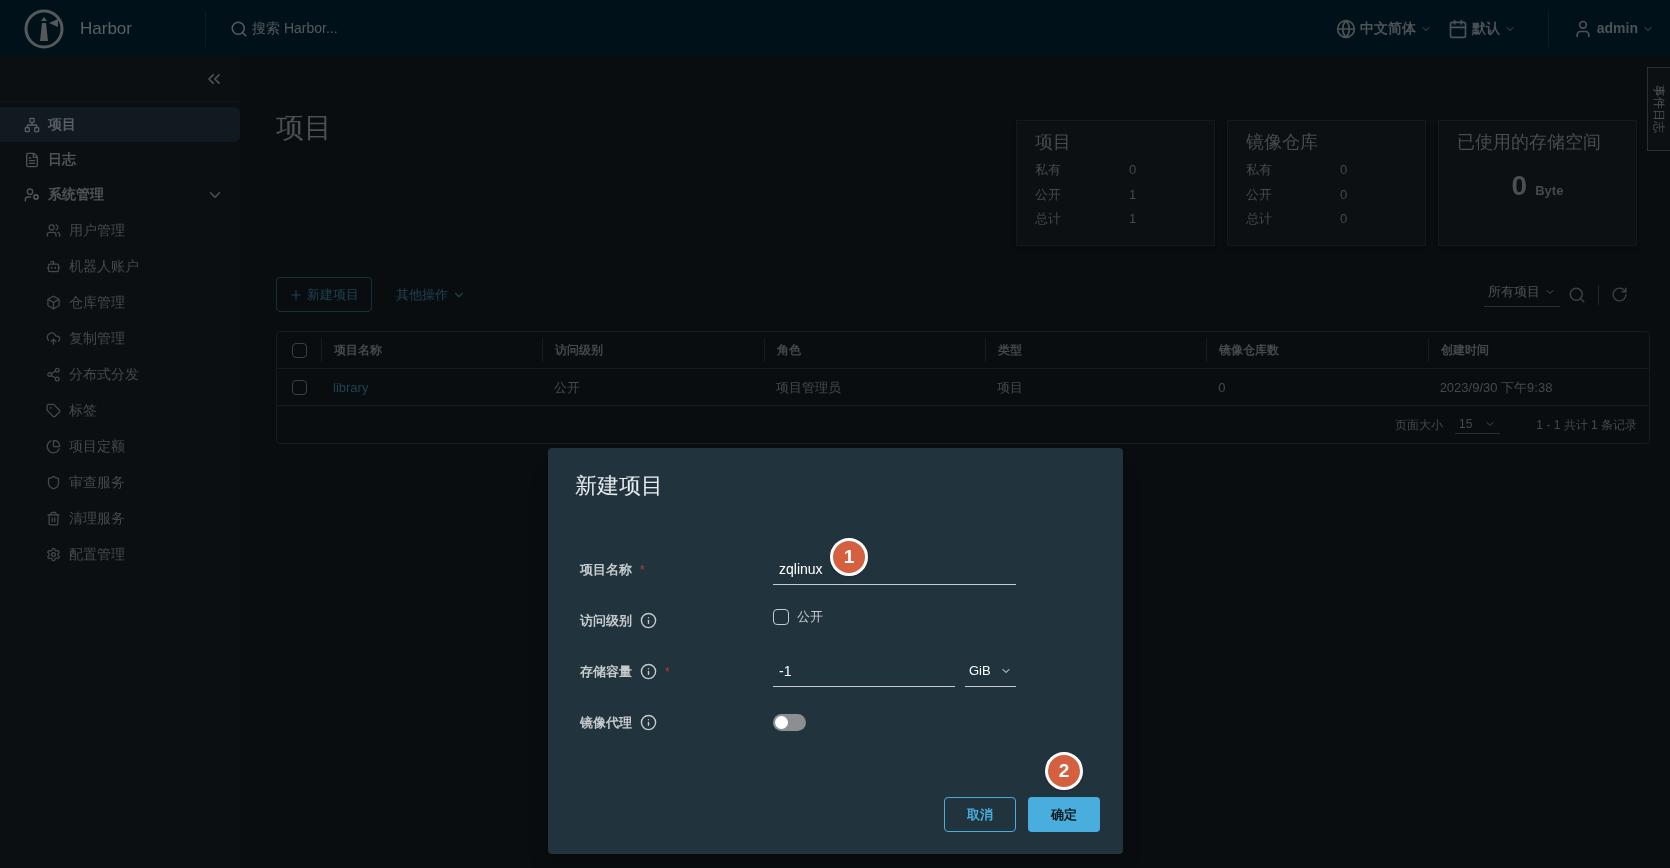 The height and width of the screenshot is (868, 1670). What do you see at coordinates (1529, 142) in the screenshot?
I see `card-title: 已使用的存储空间` at bounding box center [1529, 142].